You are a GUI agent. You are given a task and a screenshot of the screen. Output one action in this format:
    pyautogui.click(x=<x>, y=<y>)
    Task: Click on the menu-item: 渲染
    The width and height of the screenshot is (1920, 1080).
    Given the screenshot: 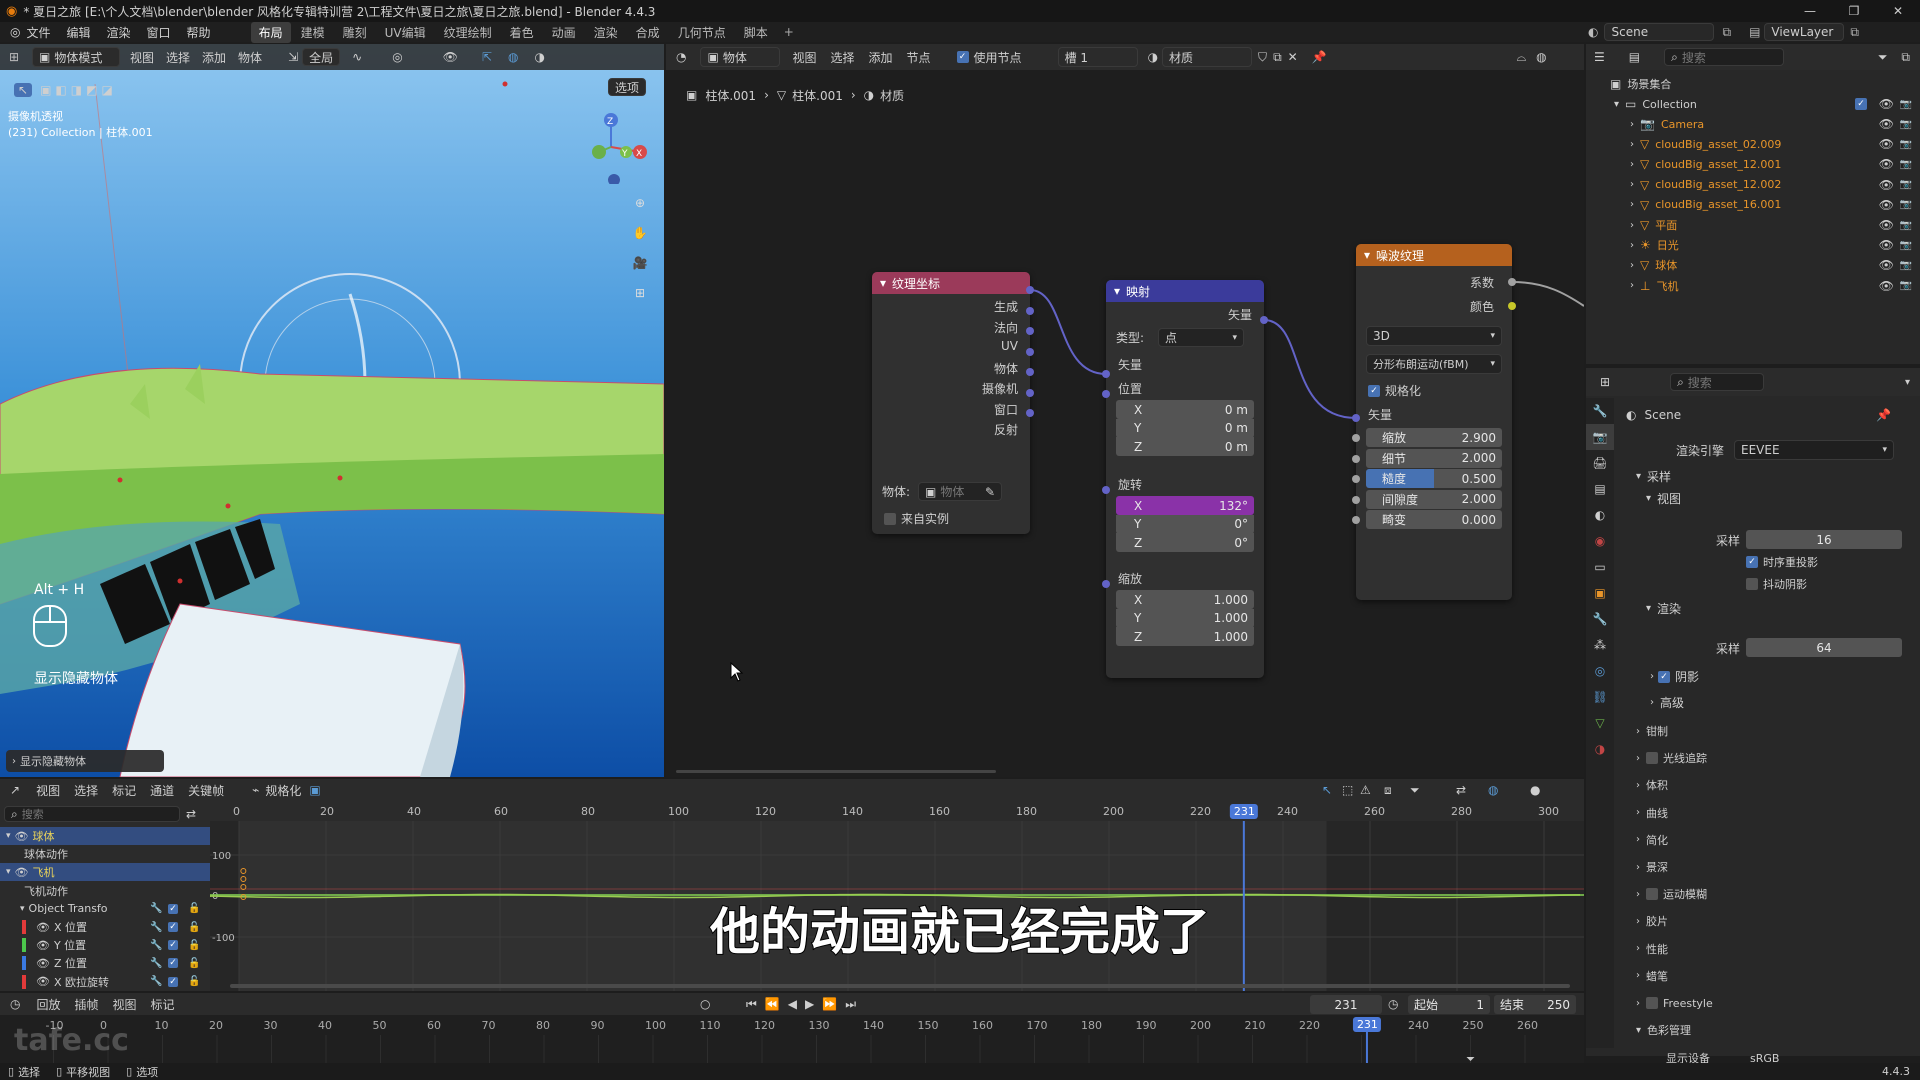 What is the action you would take?
    pyautogui.click(x=119, y=32)
    